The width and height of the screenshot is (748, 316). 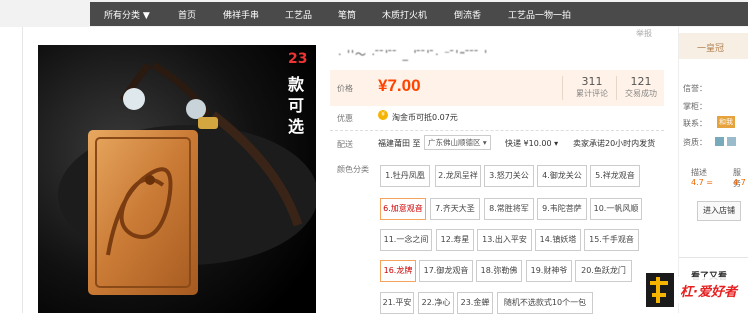 What do you see at coordinates (425, 117) in the screenshot?
I see `promo-text: 淘金币可抵0.07元` at bounding box center [425, 117].